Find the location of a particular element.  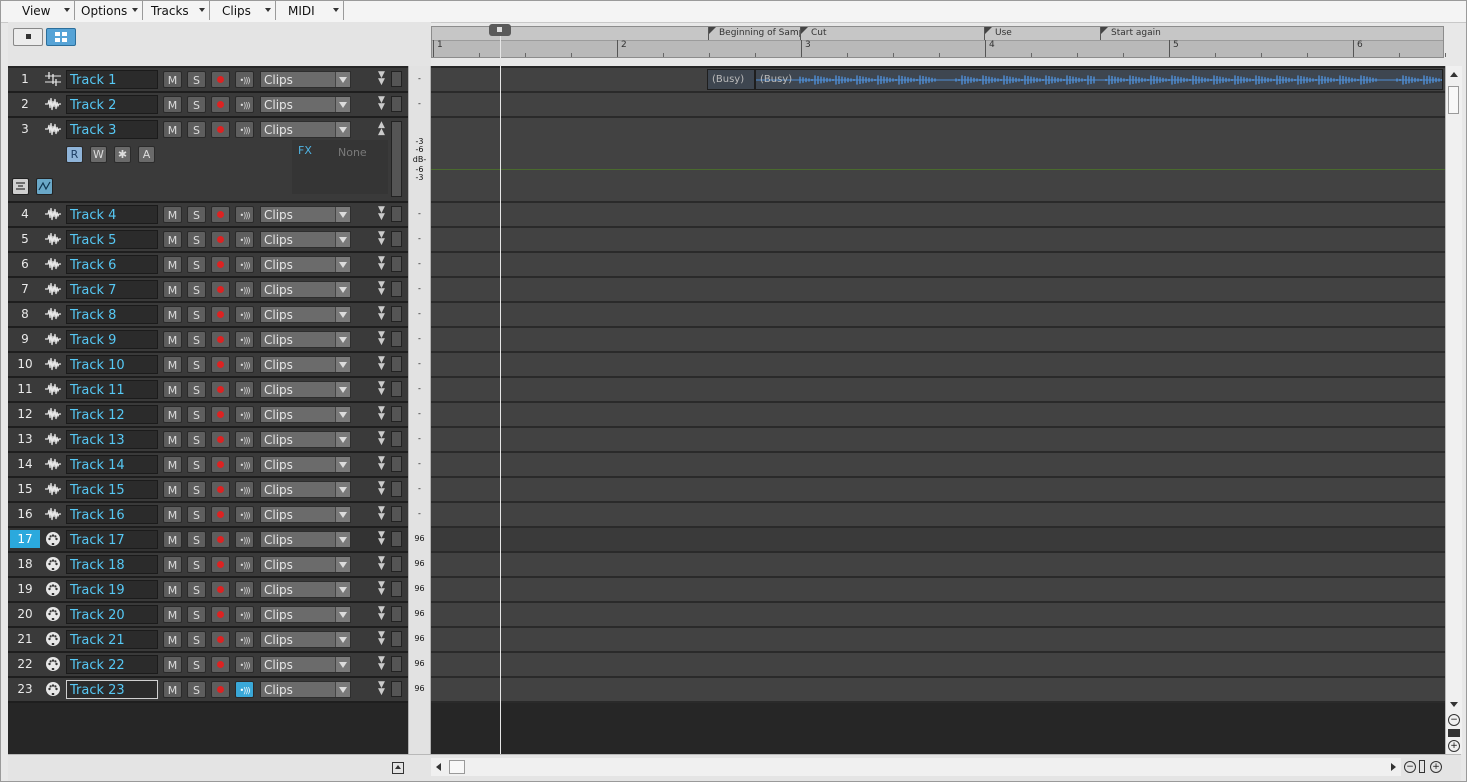

track-number: 11 is located at coordinates (25, 389).